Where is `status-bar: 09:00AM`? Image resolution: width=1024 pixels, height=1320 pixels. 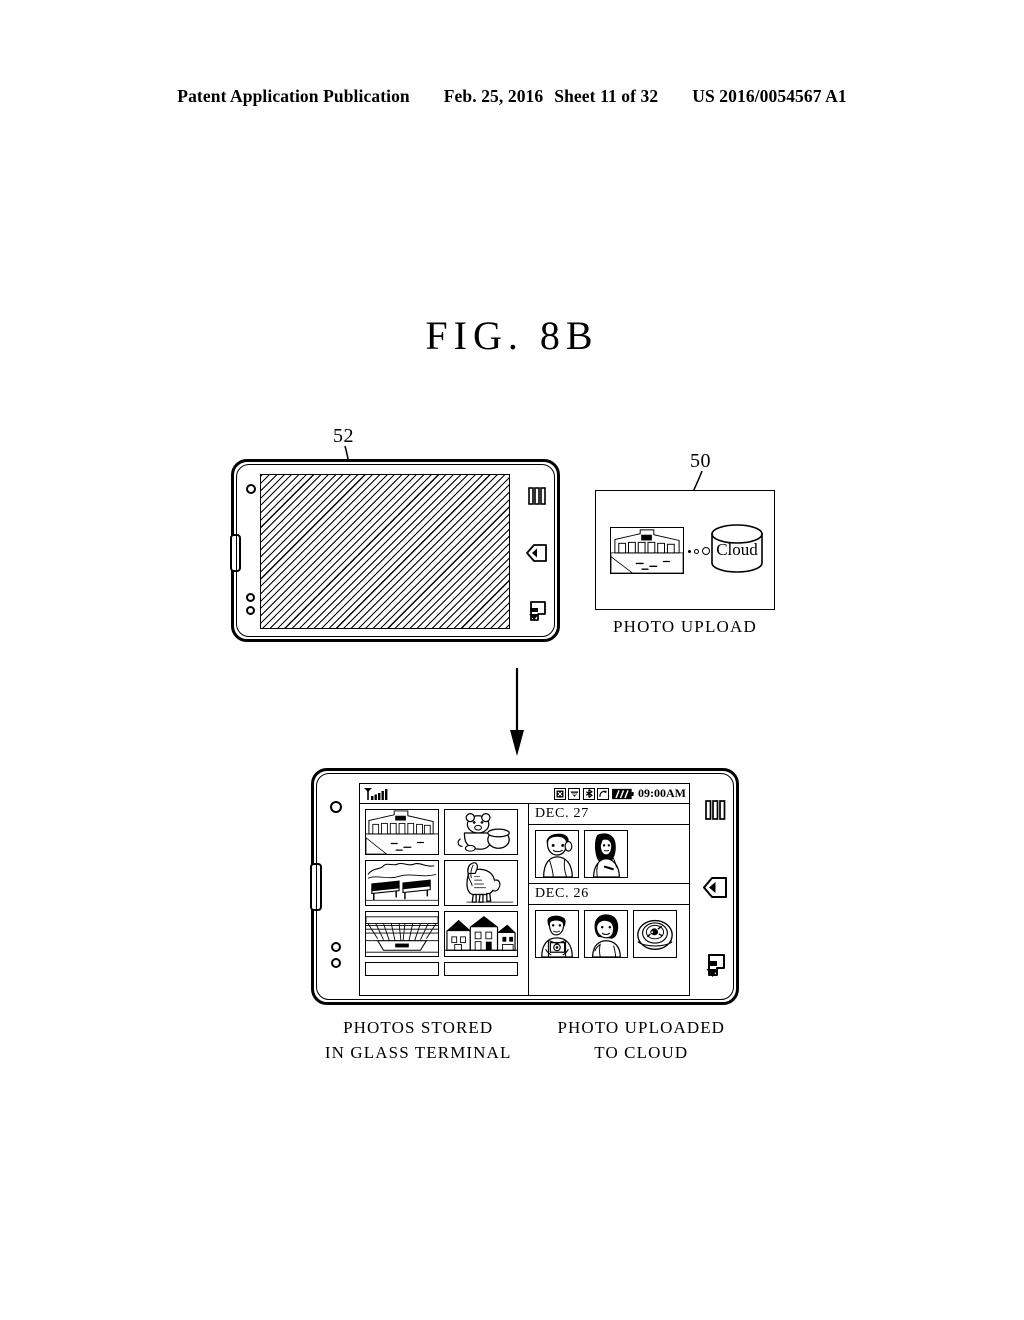 status-bar: 09:00AM is located at coordinates (524, 794).